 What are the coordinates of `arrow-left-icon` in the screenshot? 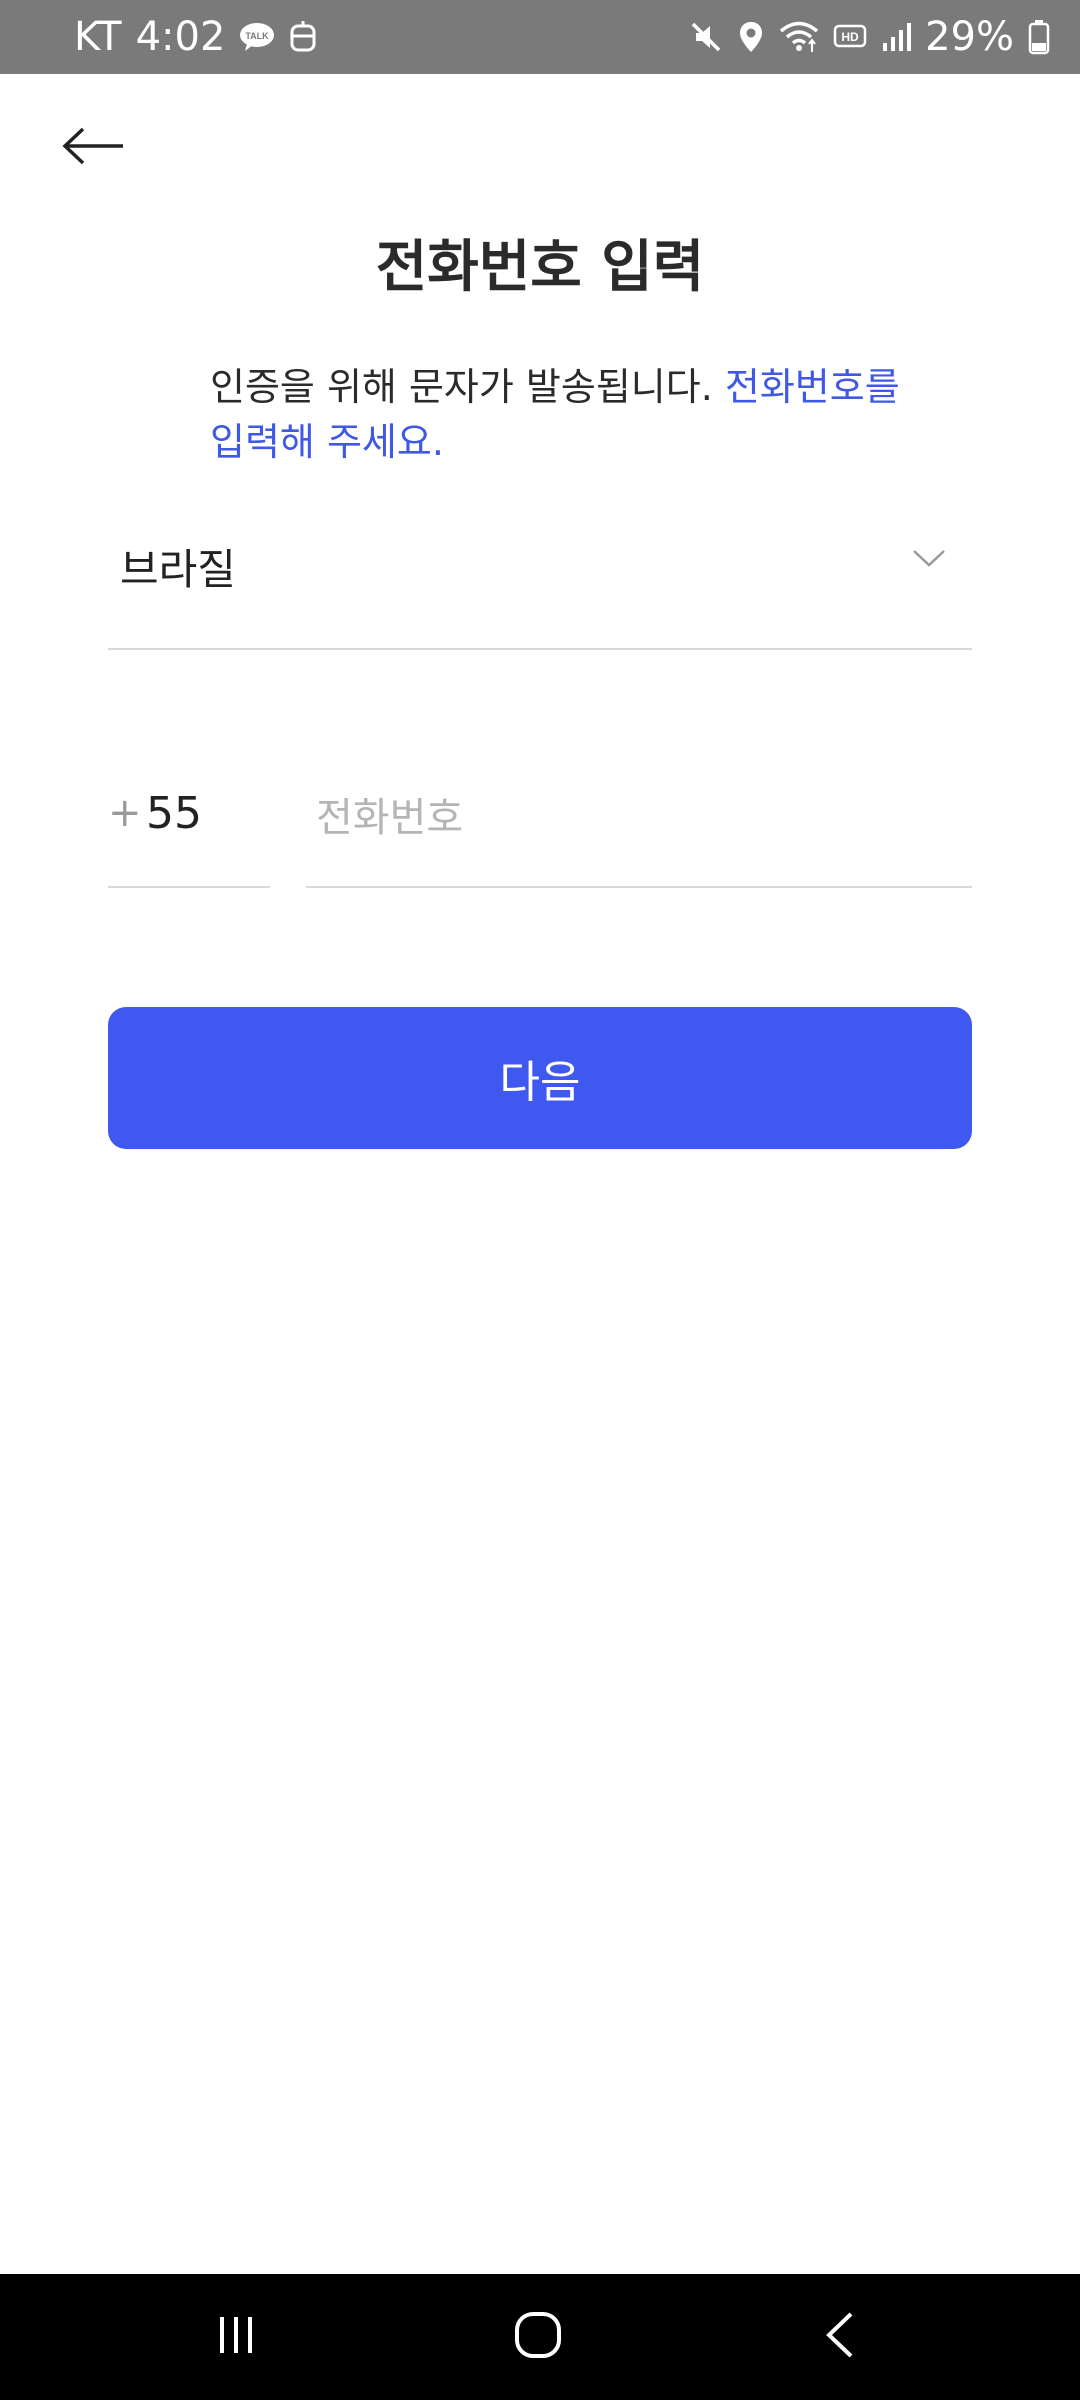 It's located at (93, 148).